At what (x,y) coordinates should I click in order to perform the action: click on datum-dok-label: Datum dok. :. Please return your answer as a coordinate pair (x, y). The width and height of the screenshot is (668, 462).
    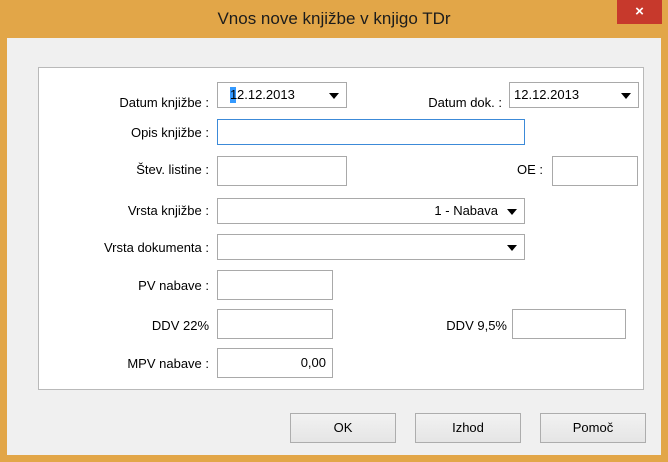
    Looking at the image, I should click on (465, 102).